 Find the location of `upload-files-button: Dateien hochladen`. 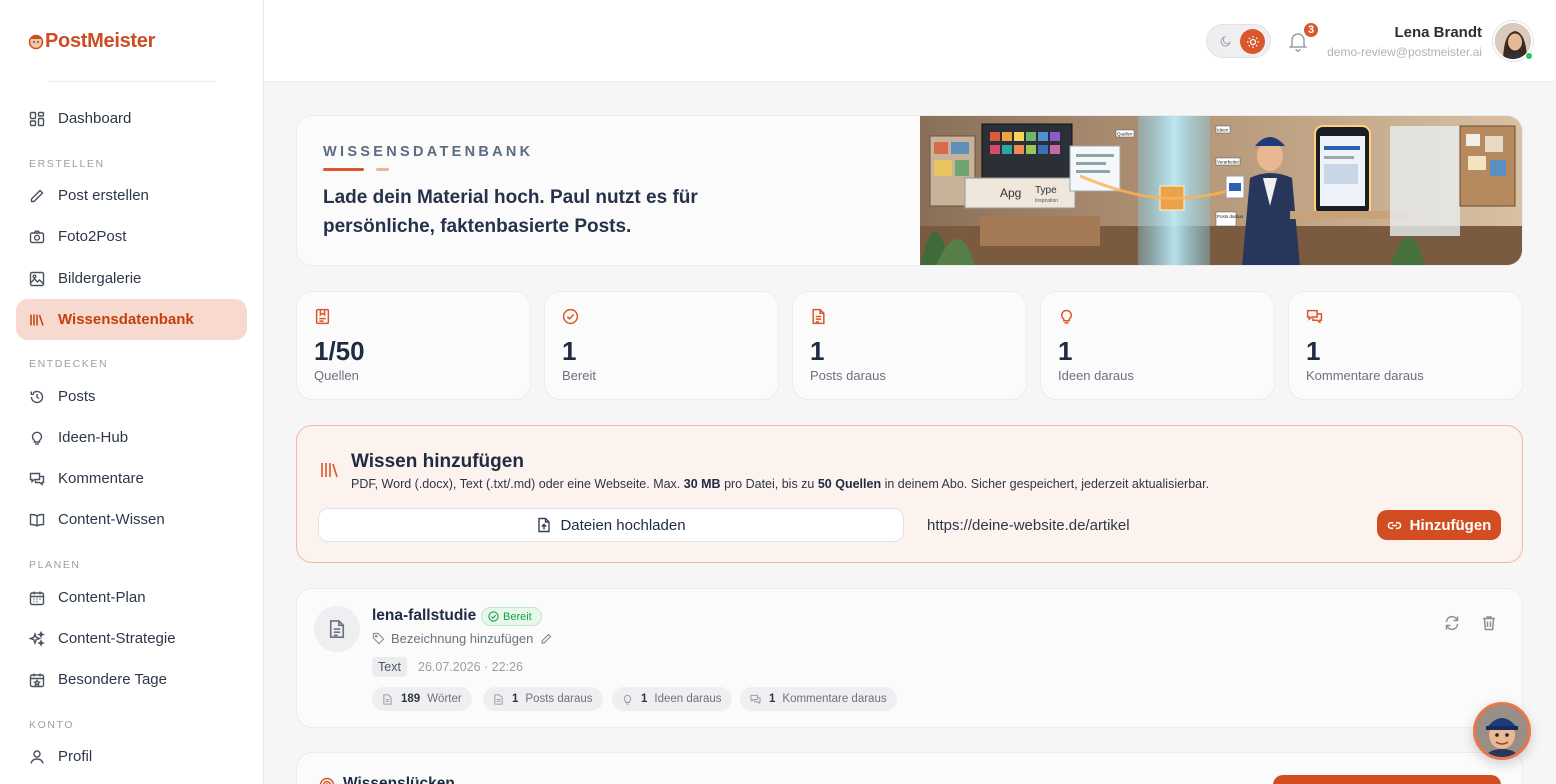

upload-files-button: Dateien hochladen is located at coordinates (611, 525).